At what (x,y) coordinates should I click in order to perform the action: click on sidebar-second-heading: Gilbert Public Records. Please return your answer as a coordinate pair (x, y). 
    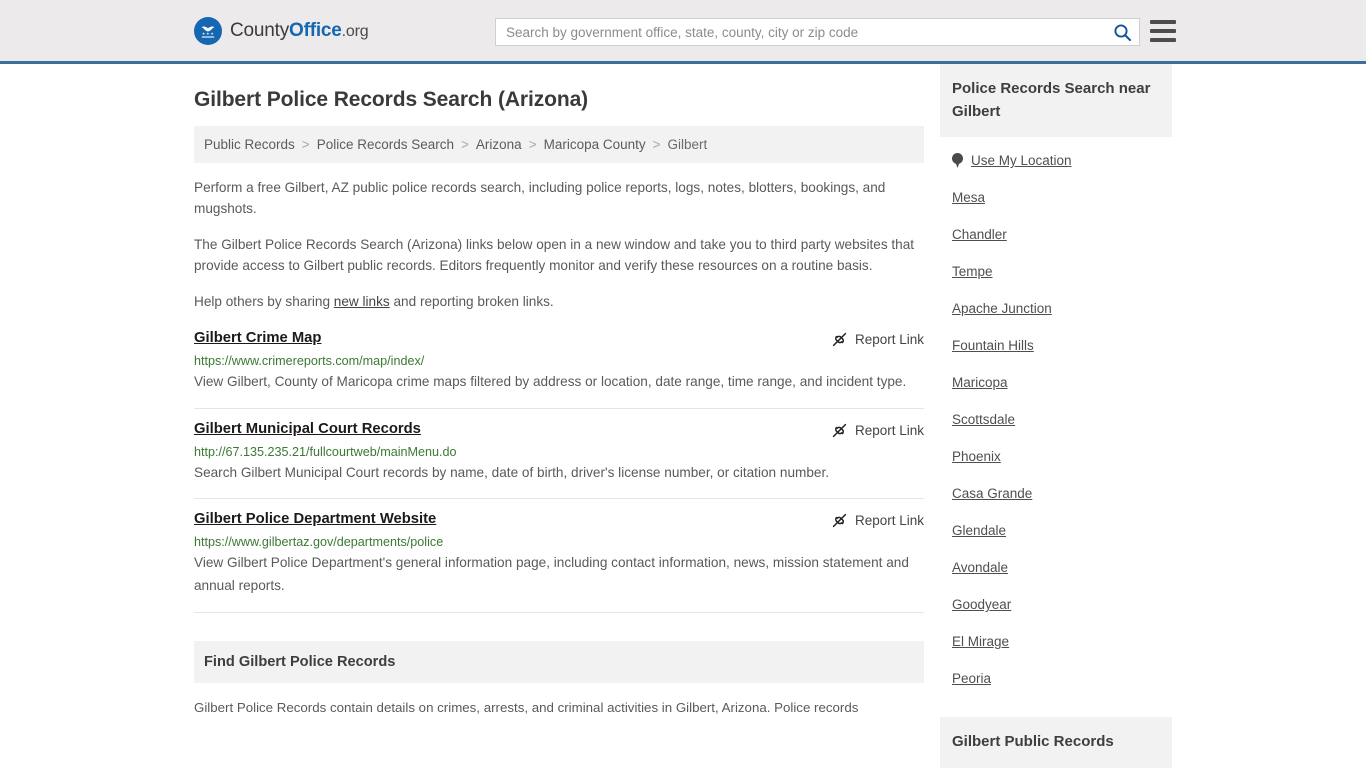
    Looking at the image, I should click on (1033, 741).